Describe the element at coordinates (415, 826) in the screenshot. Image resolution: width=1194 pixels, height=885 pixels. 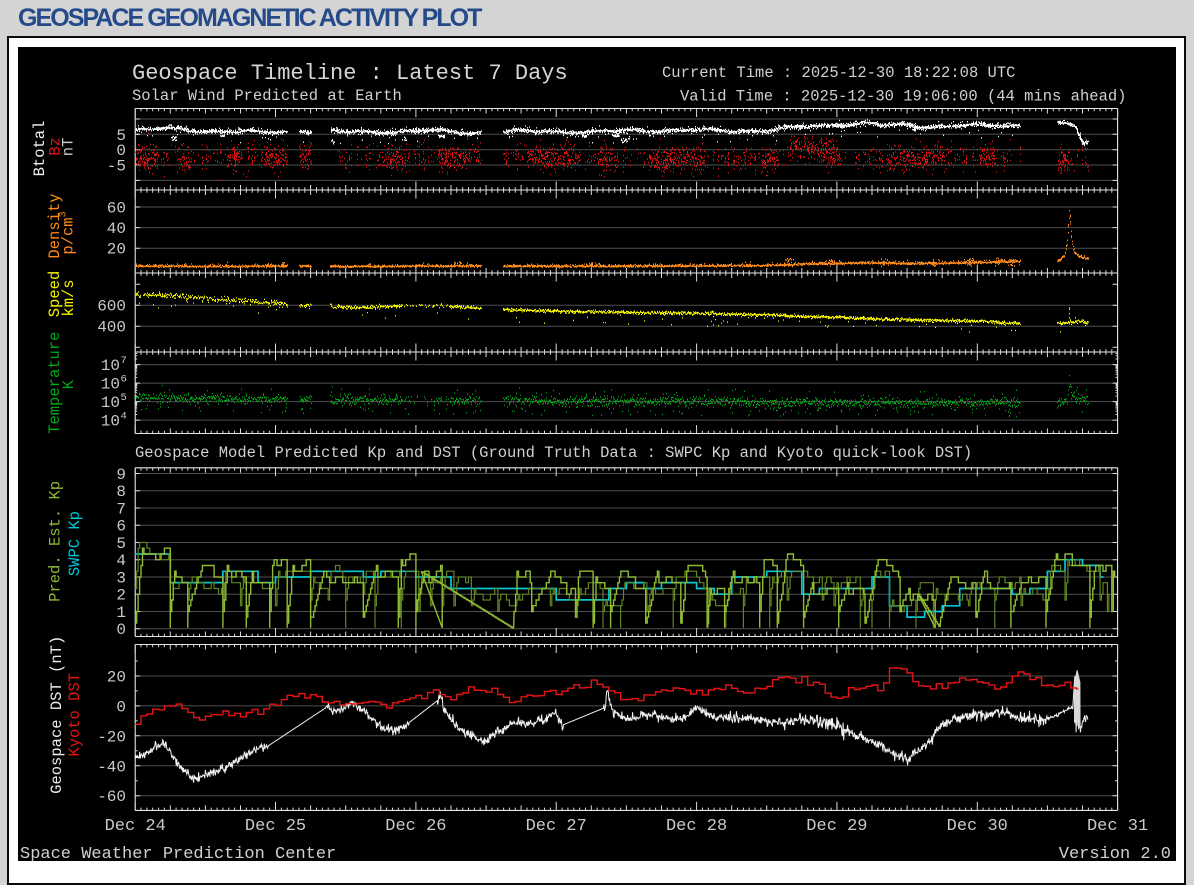
I see `svg-text: Dec 26` at that location.